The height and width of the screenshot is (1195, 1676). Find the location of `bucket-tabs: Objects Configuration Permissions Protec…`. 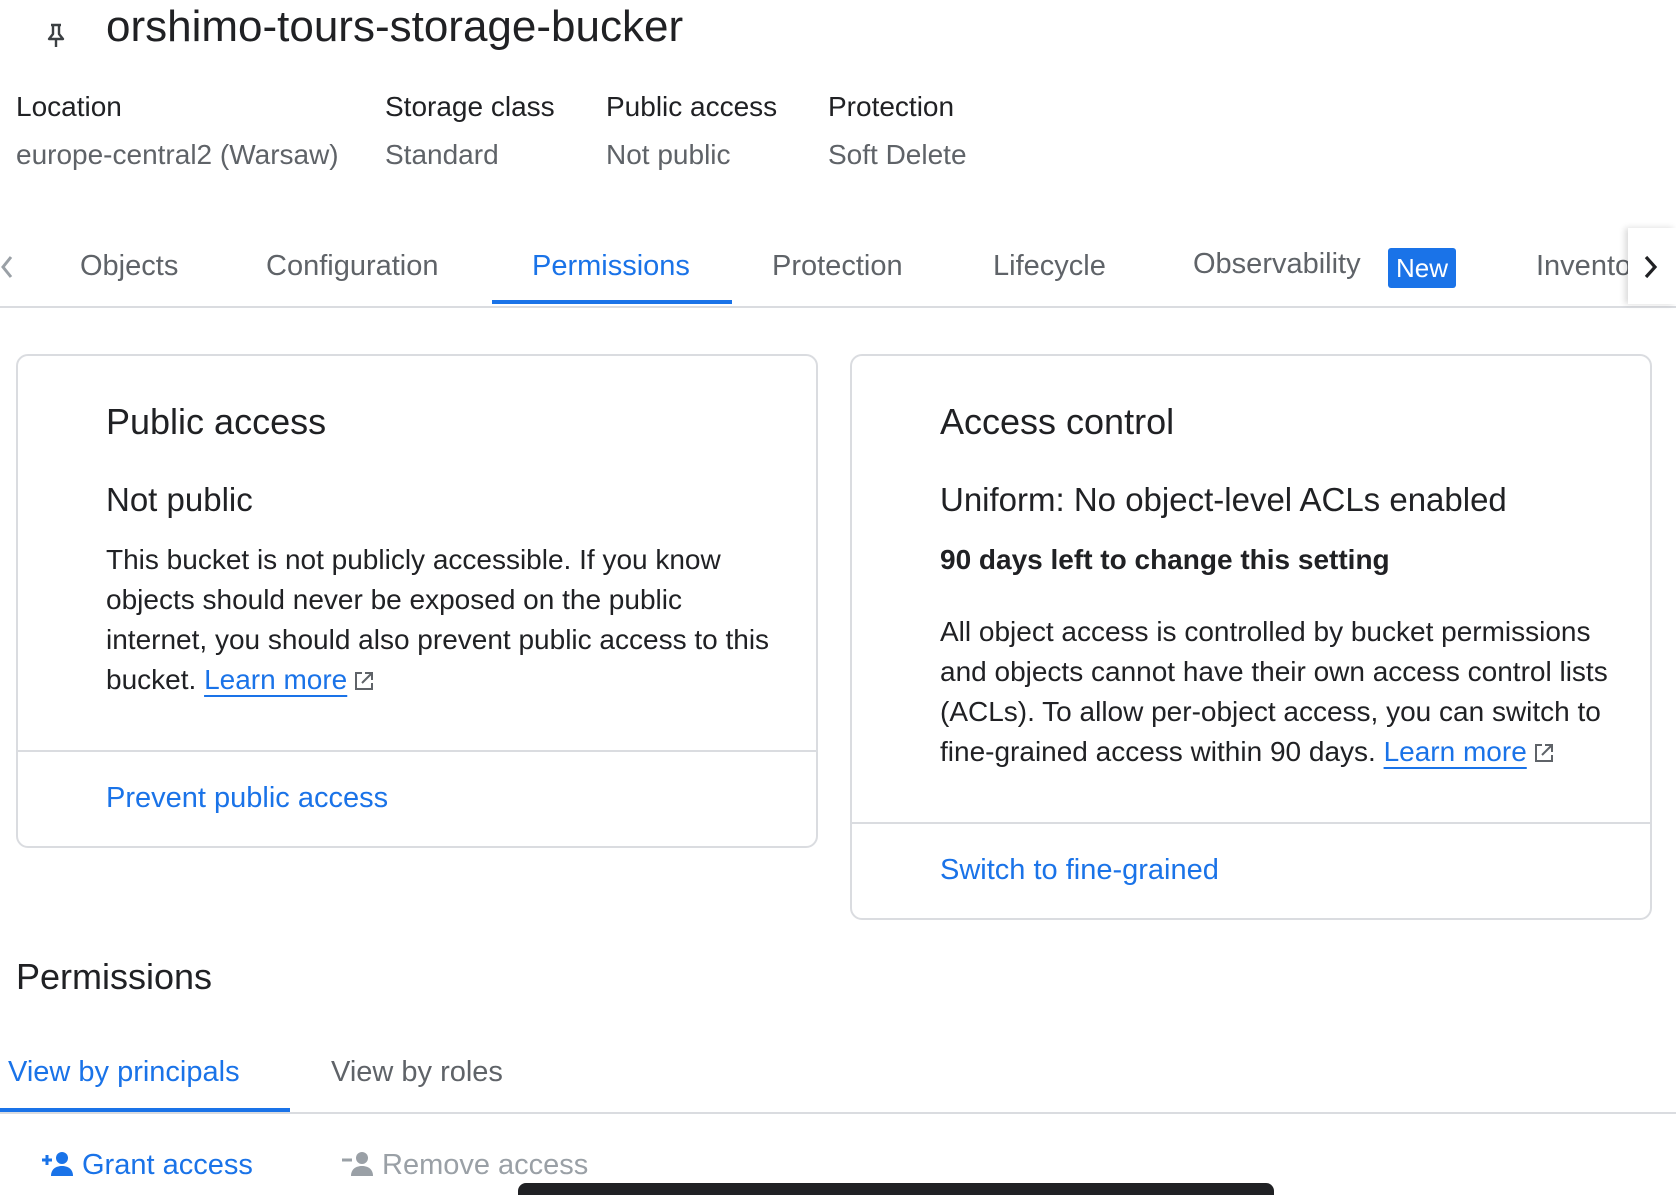

bucket-tabs: Objects Configuration Permissions Protec… is located at coordinates (838, 268).